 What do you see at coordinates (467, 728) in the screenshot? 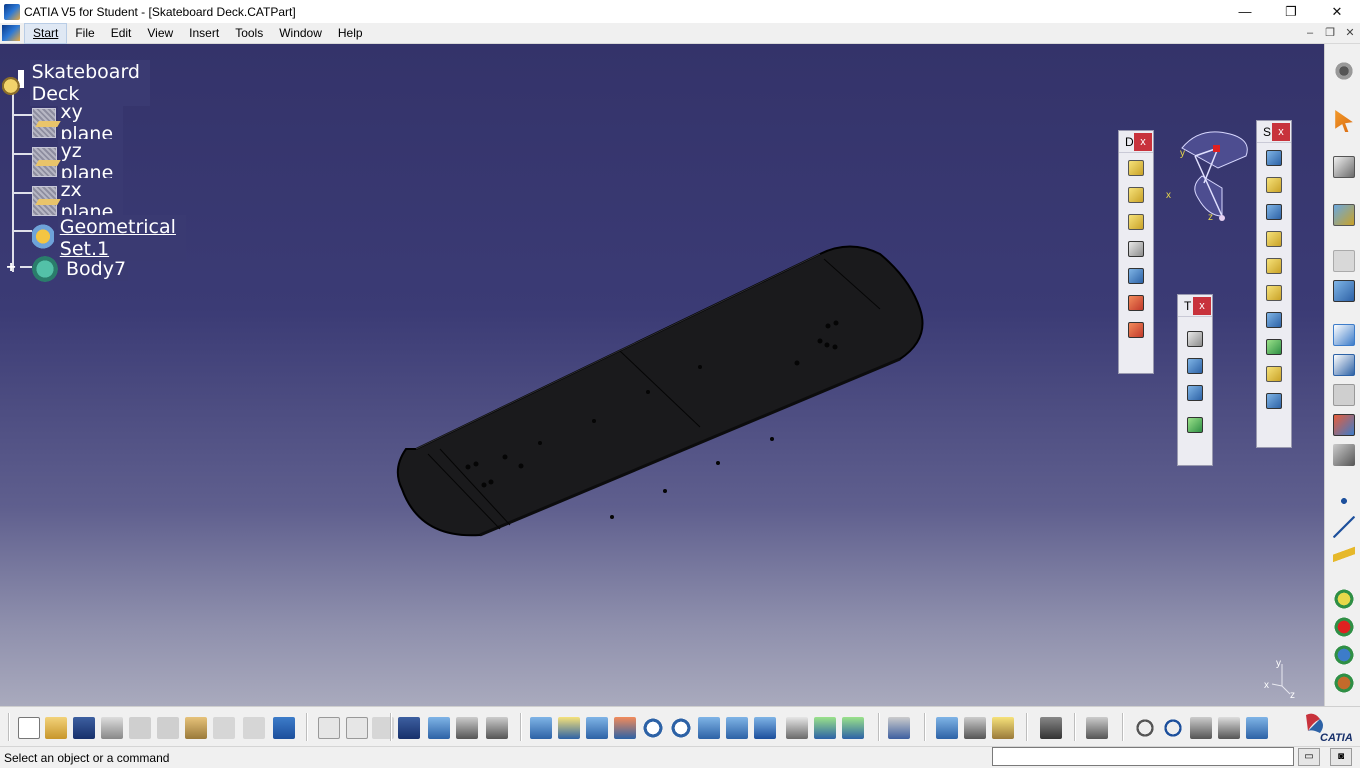
I see `lock-icon` at bounding box center [467, 728].